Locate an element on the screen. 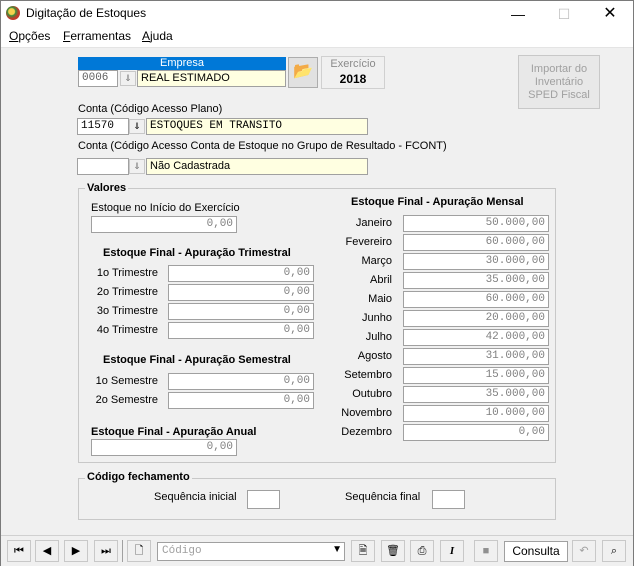 Image resolution: width=634 pixels, height=566 pixels. semestre-2-label: 2o Semestre is located at coordinates (126, 400).